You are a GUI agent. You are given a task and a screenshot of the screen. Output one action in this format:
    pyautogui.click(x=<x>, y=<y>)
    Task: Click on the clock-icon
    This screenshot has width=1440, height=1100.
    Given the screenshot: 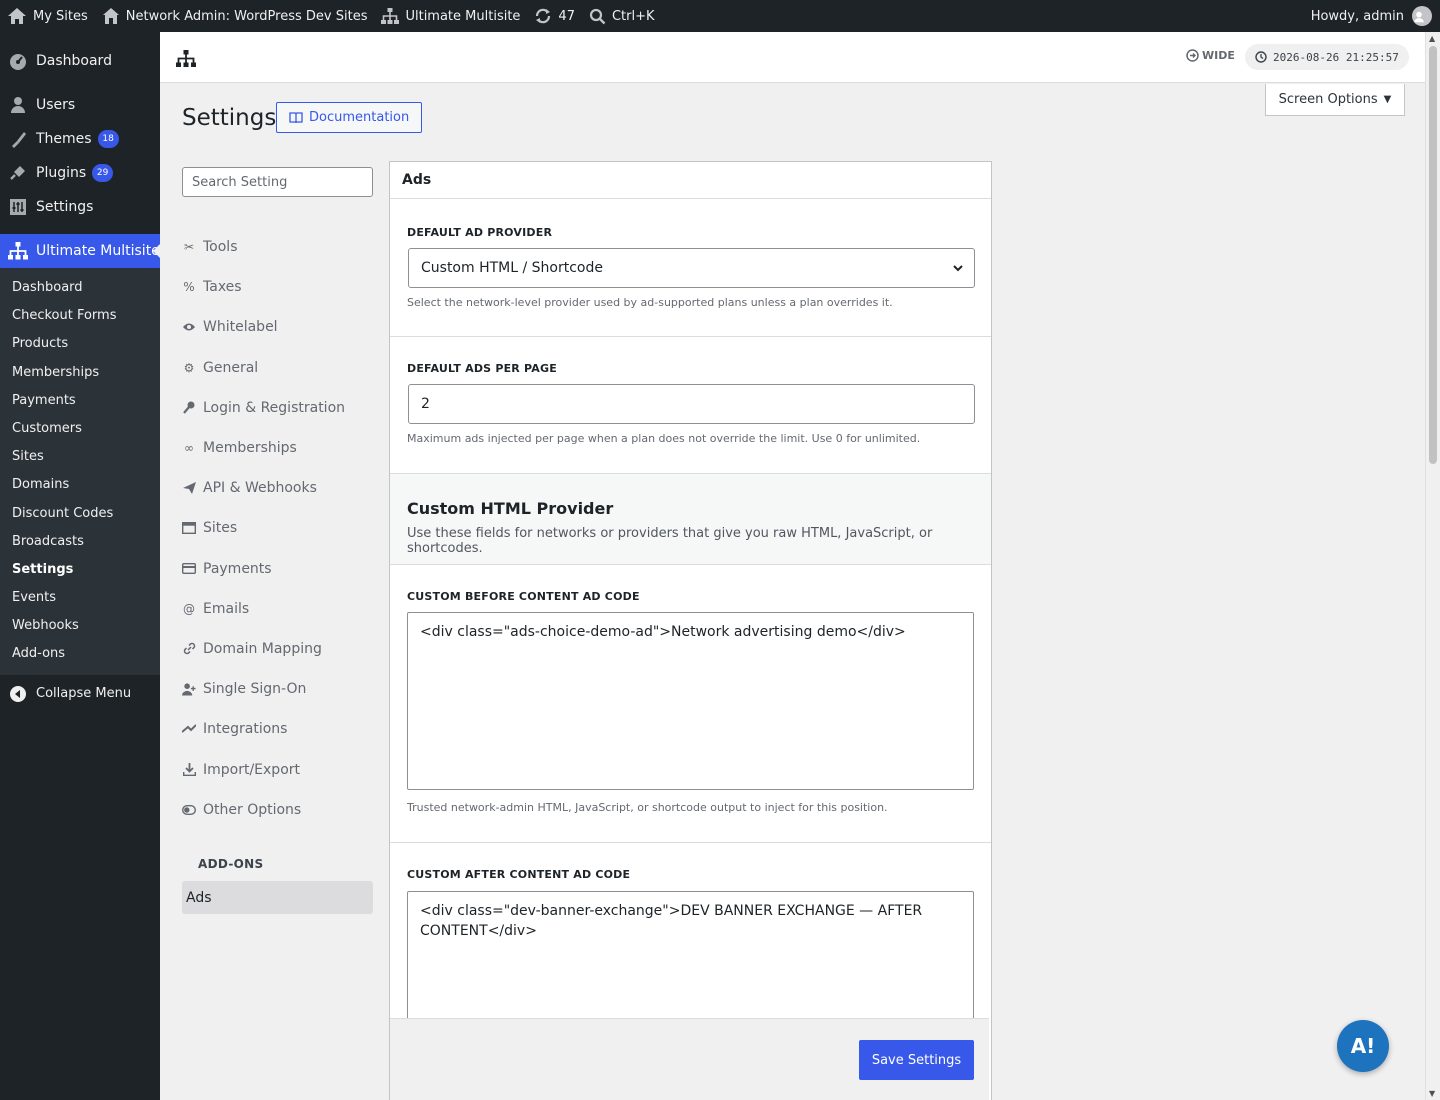 What is the action you would take?
    pyautogui.click(x=1261, y=57)
    